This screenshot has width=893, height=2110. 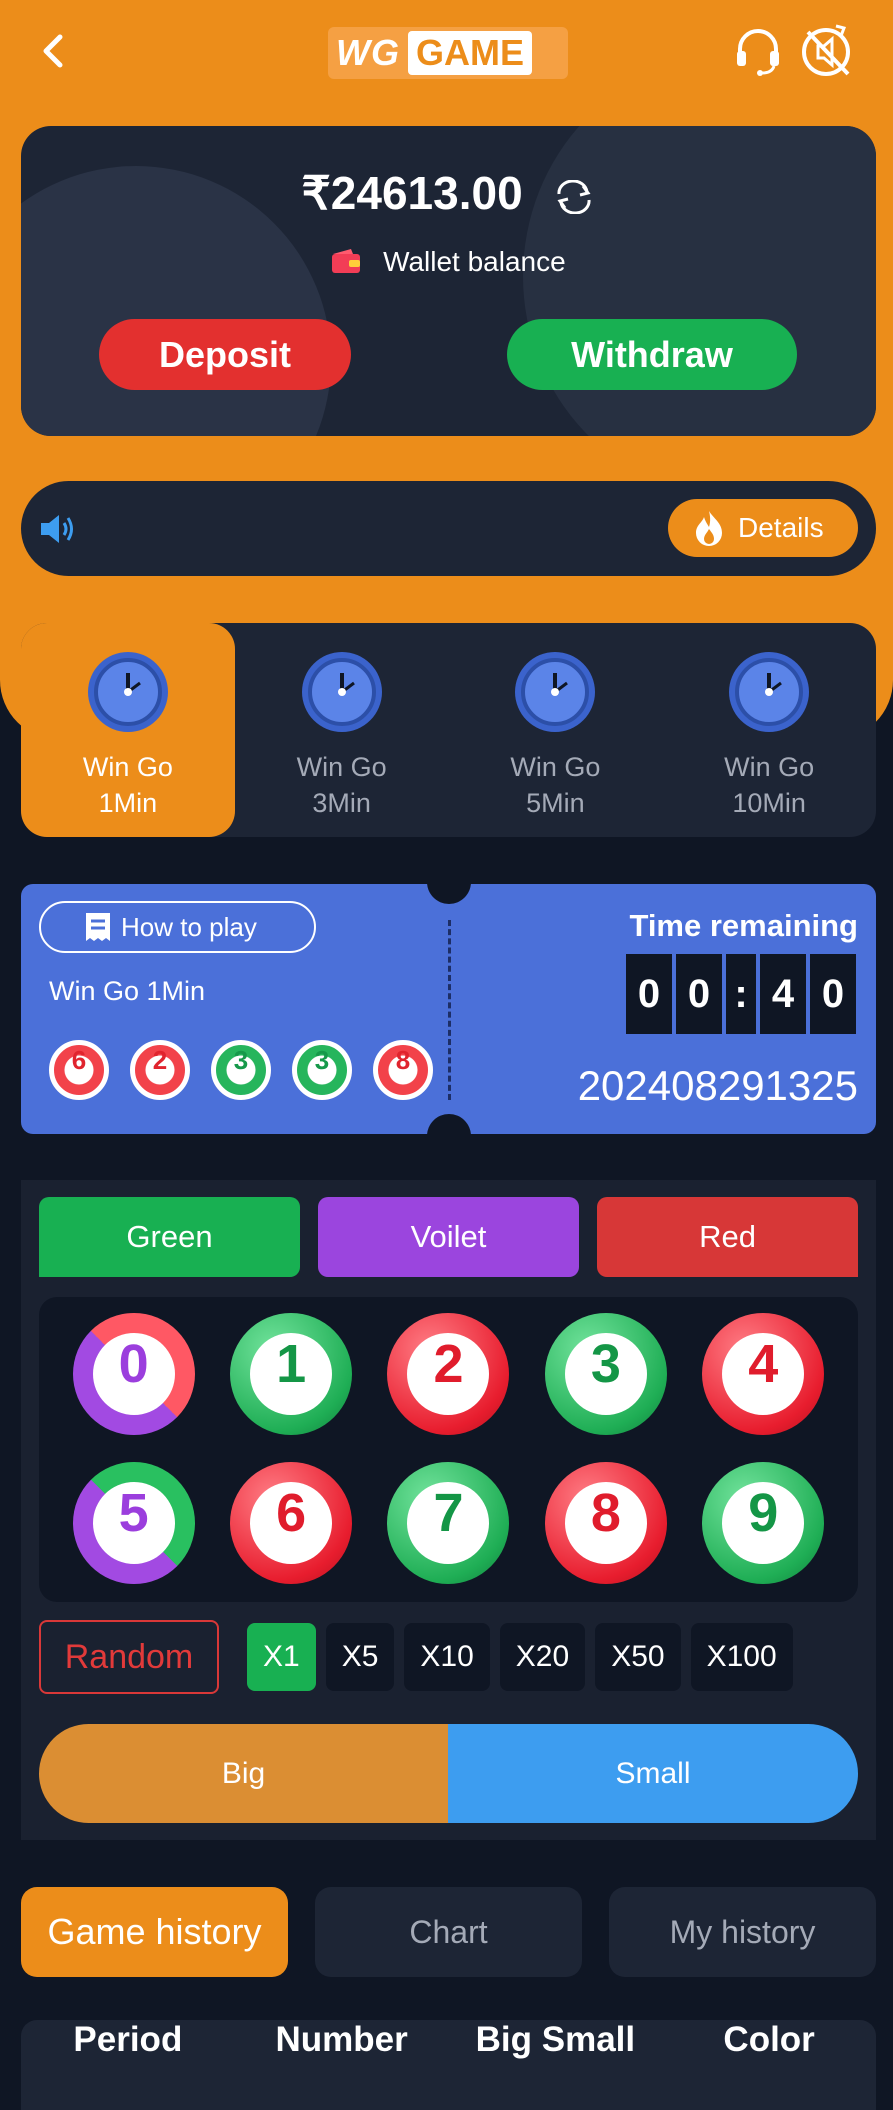 I want to click on number-label: 9, so click(x=763, y=1522).